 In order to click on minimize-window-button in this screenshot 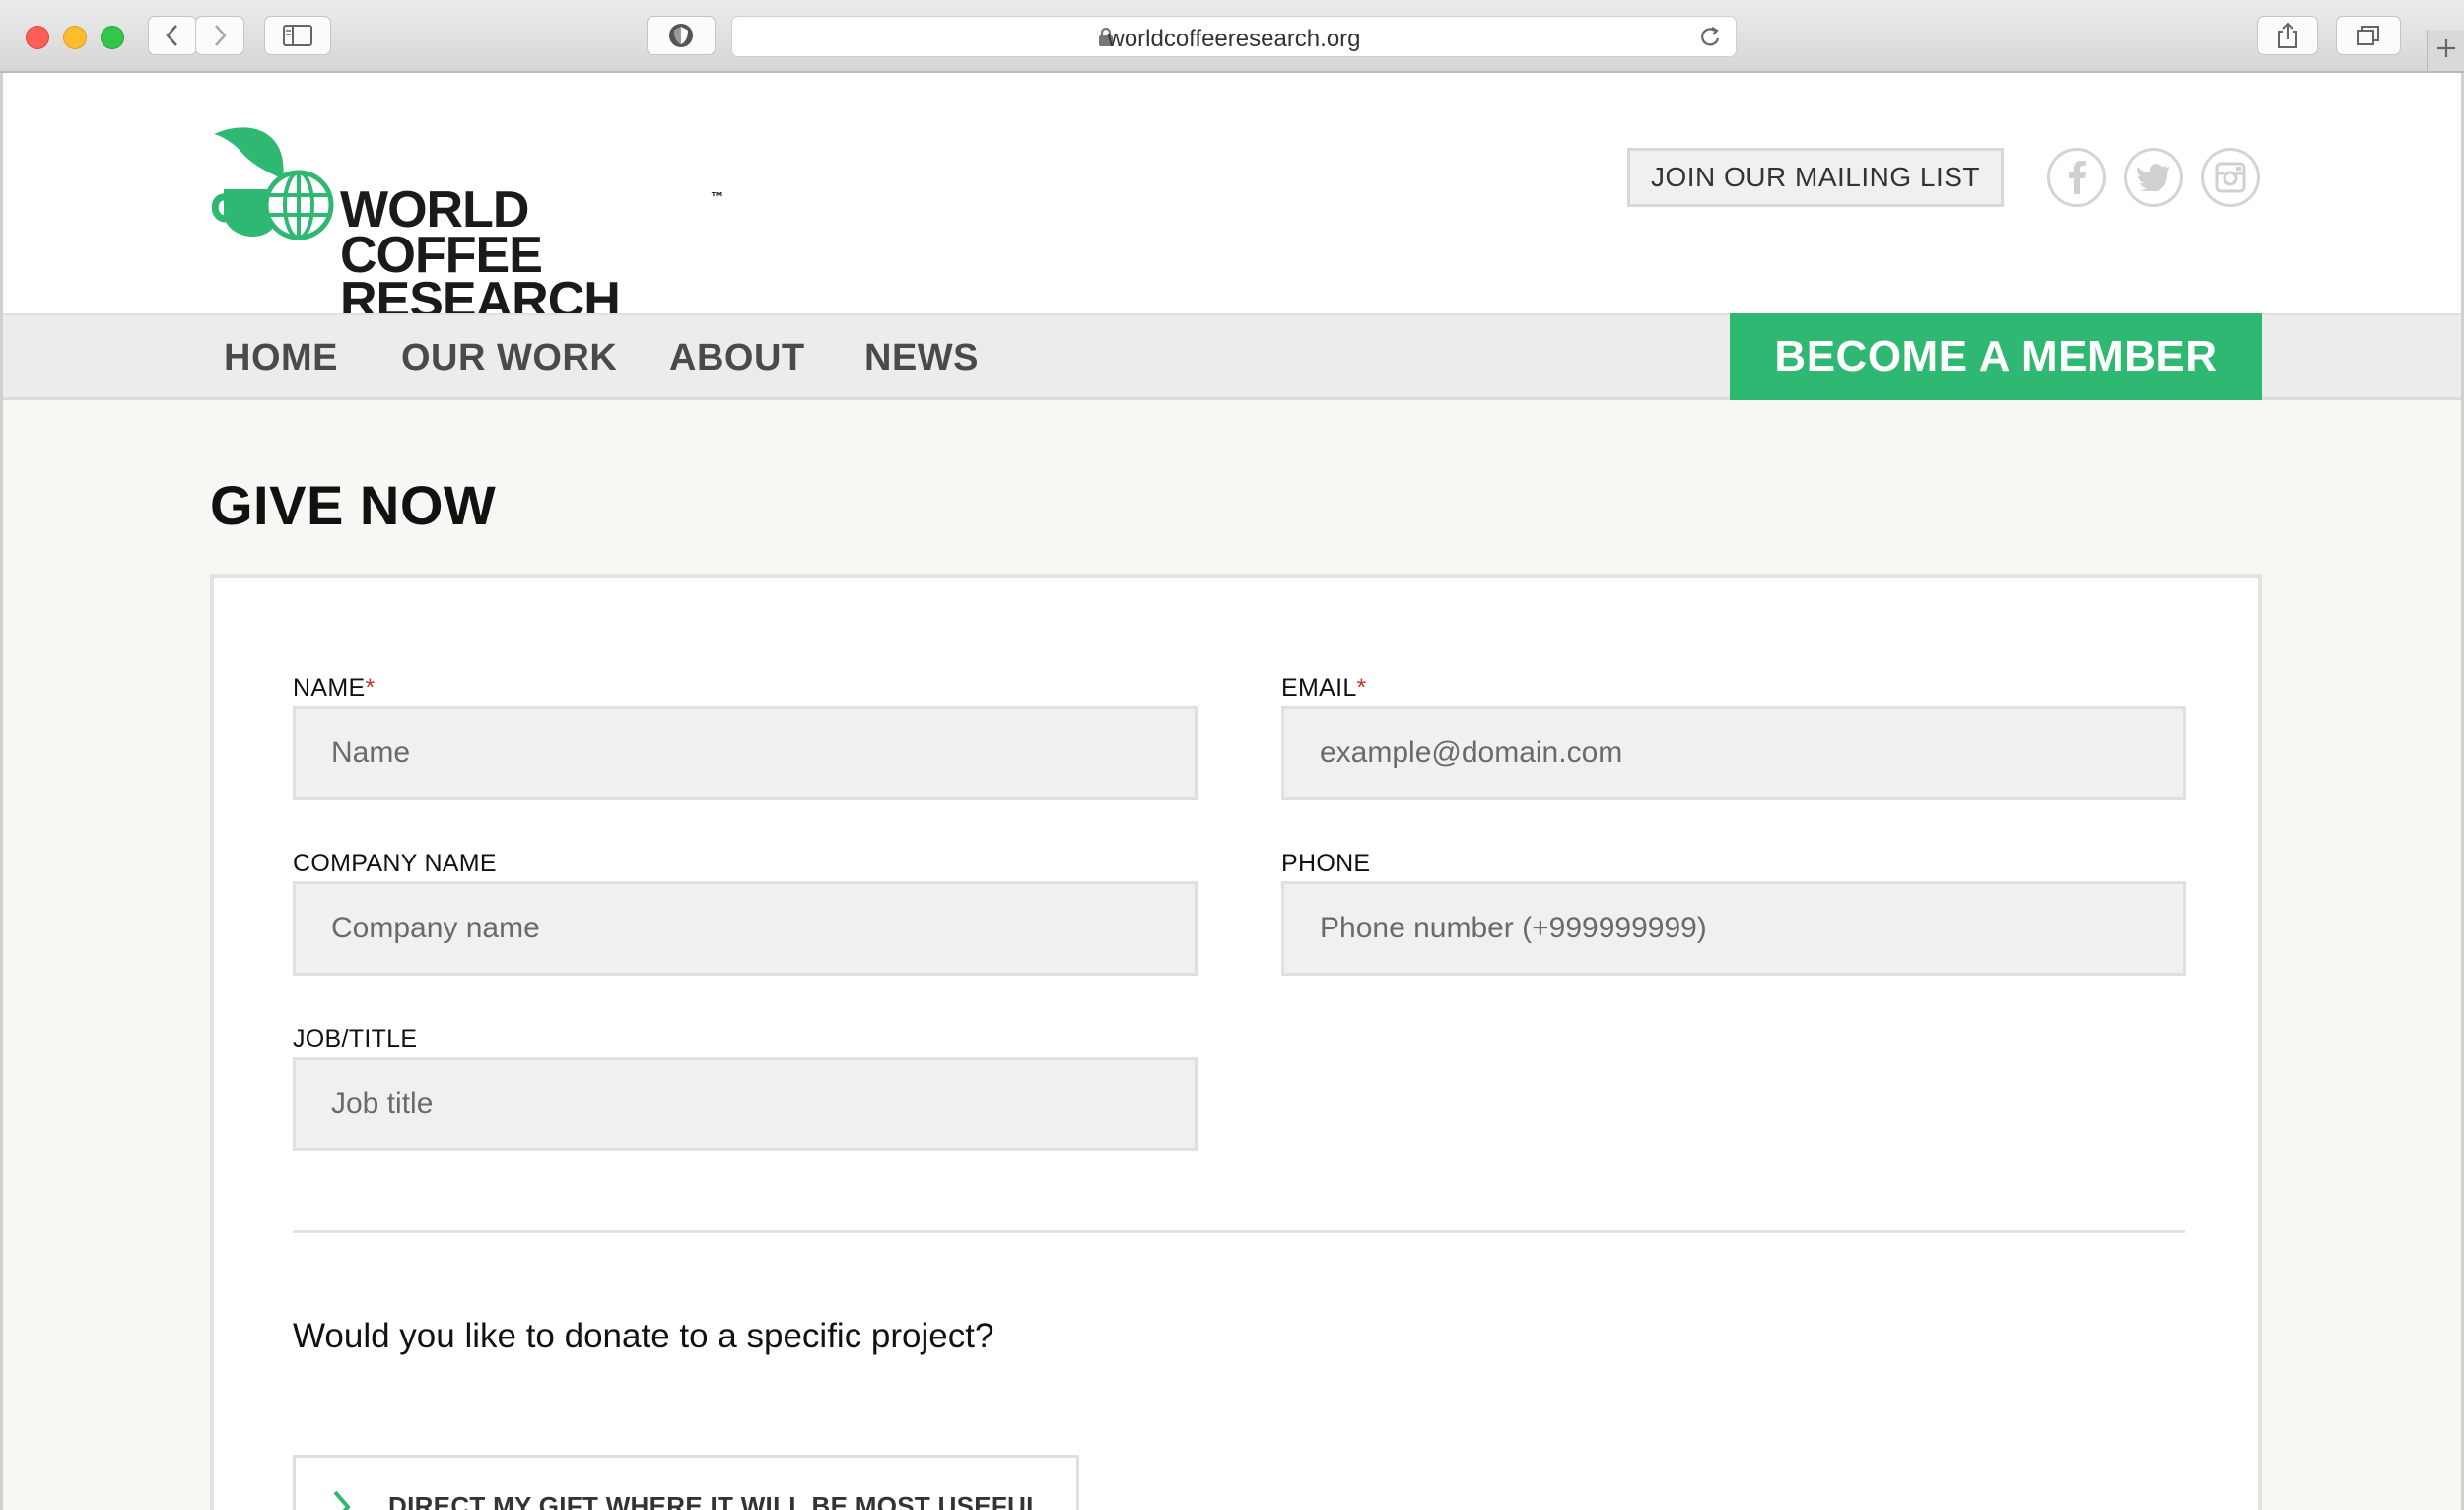, I will do `click(75, 37)`.